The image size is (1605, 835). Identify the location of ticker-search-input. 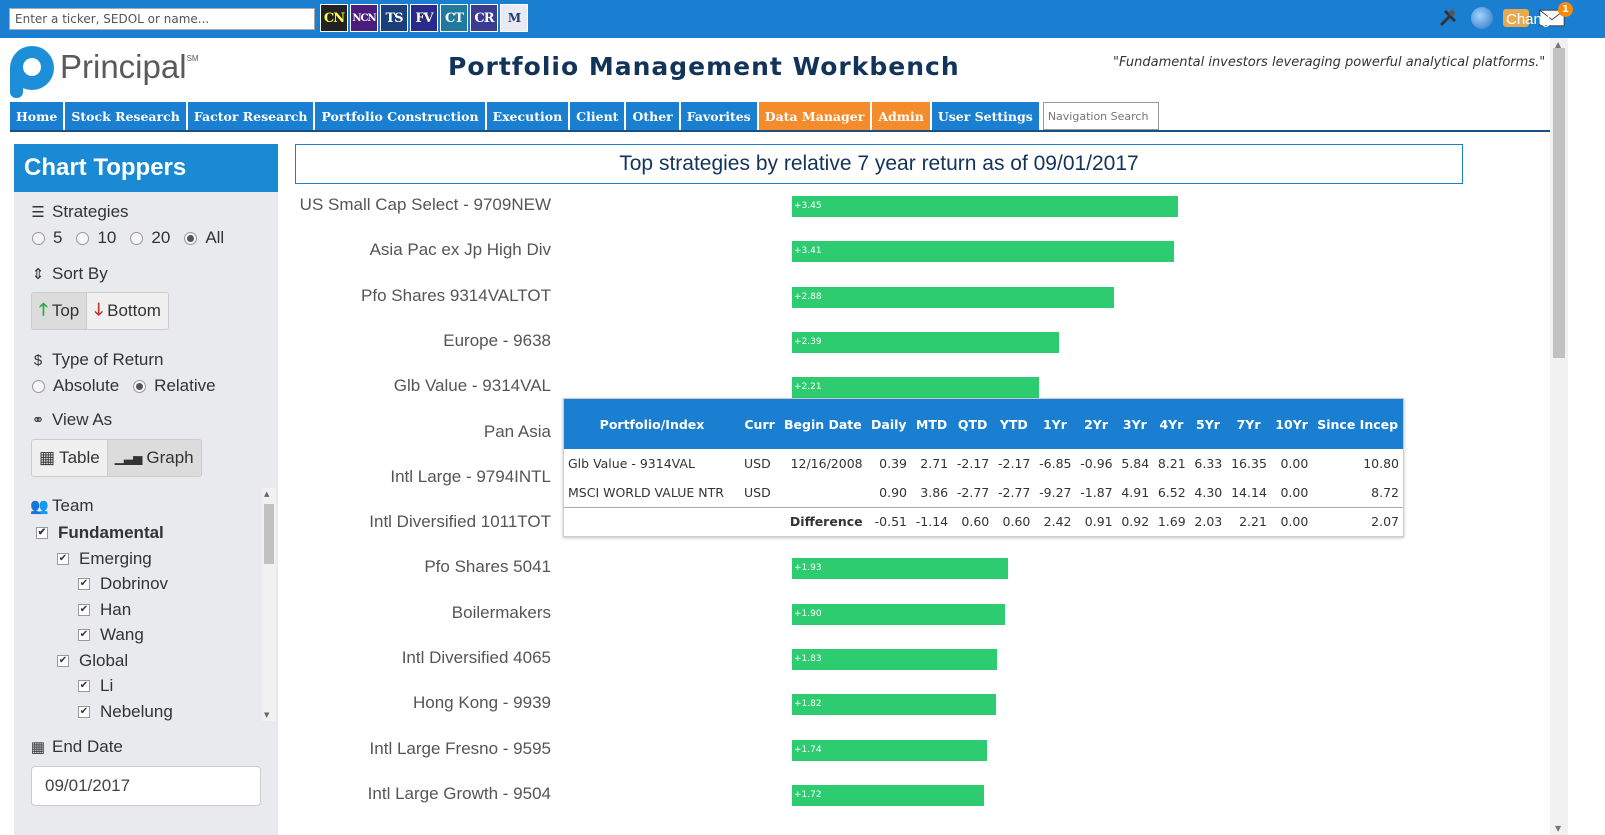
(162, 19).